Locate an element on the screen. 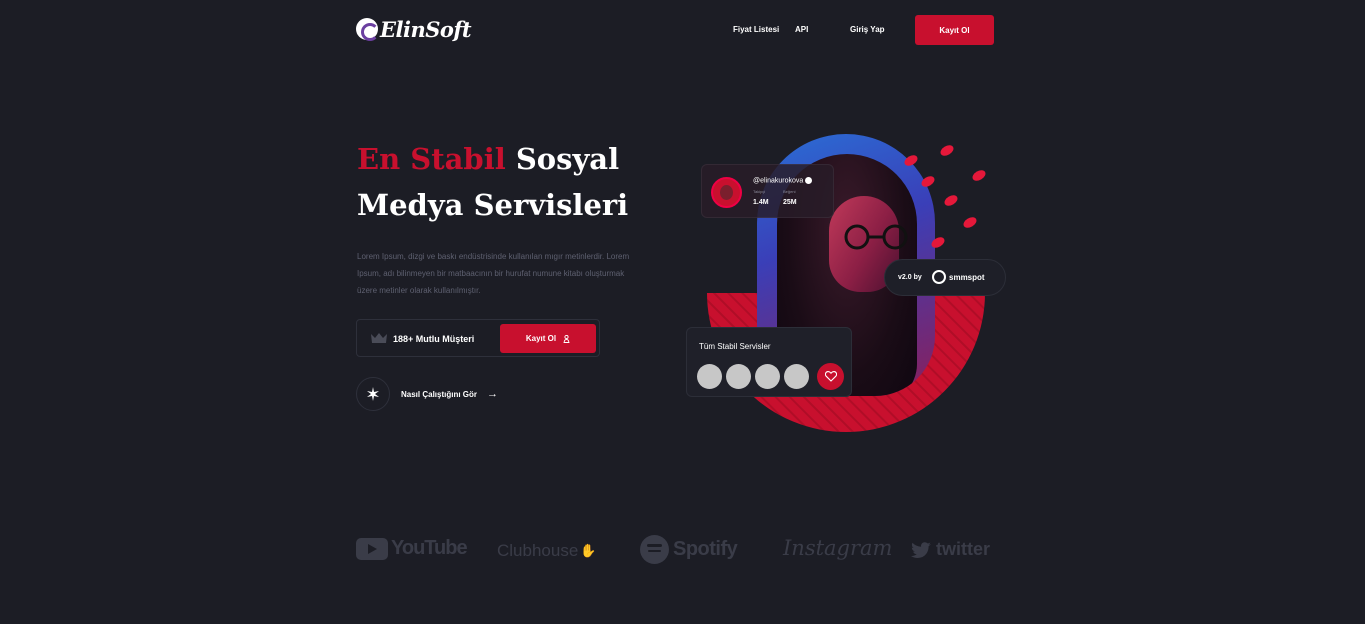  partner-badge: v2.0 by smmspot is located at coordinates (945, 277).